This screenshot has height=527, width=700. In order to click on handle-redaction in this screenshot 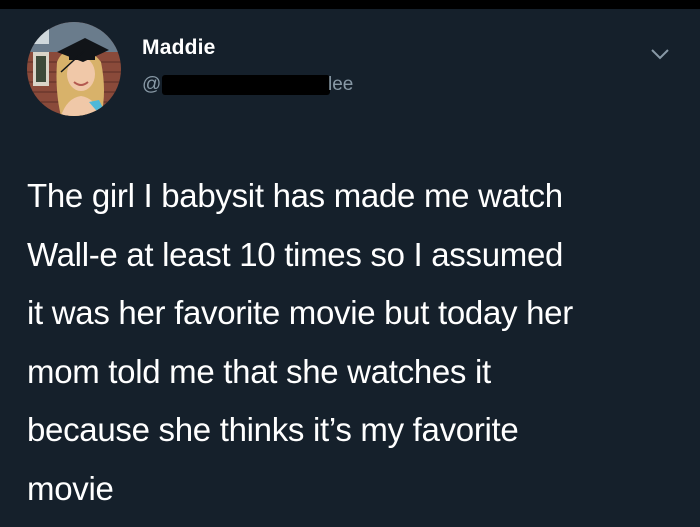, I will do `click(246, 85)`.